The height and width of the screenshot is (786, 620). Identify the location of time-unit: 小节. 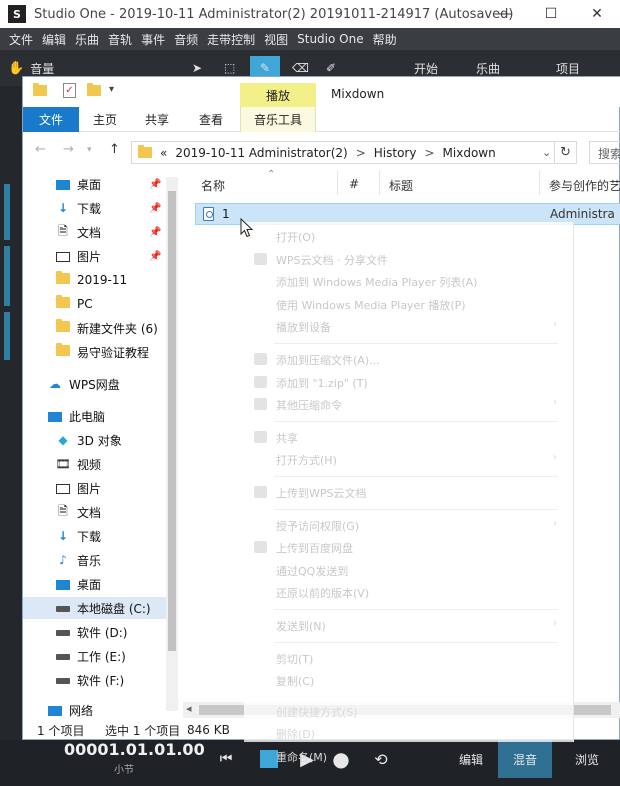
(124, 770).